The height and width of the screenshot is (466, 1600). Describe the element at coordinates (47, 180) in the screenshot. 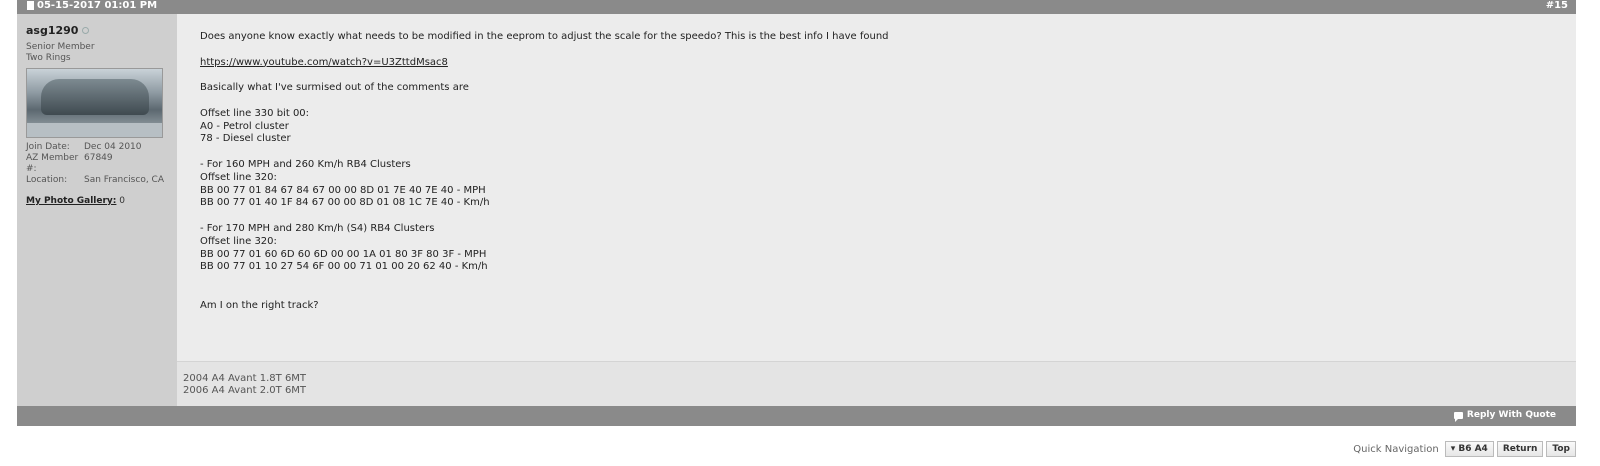

I see `location-label: Location:` at that location.